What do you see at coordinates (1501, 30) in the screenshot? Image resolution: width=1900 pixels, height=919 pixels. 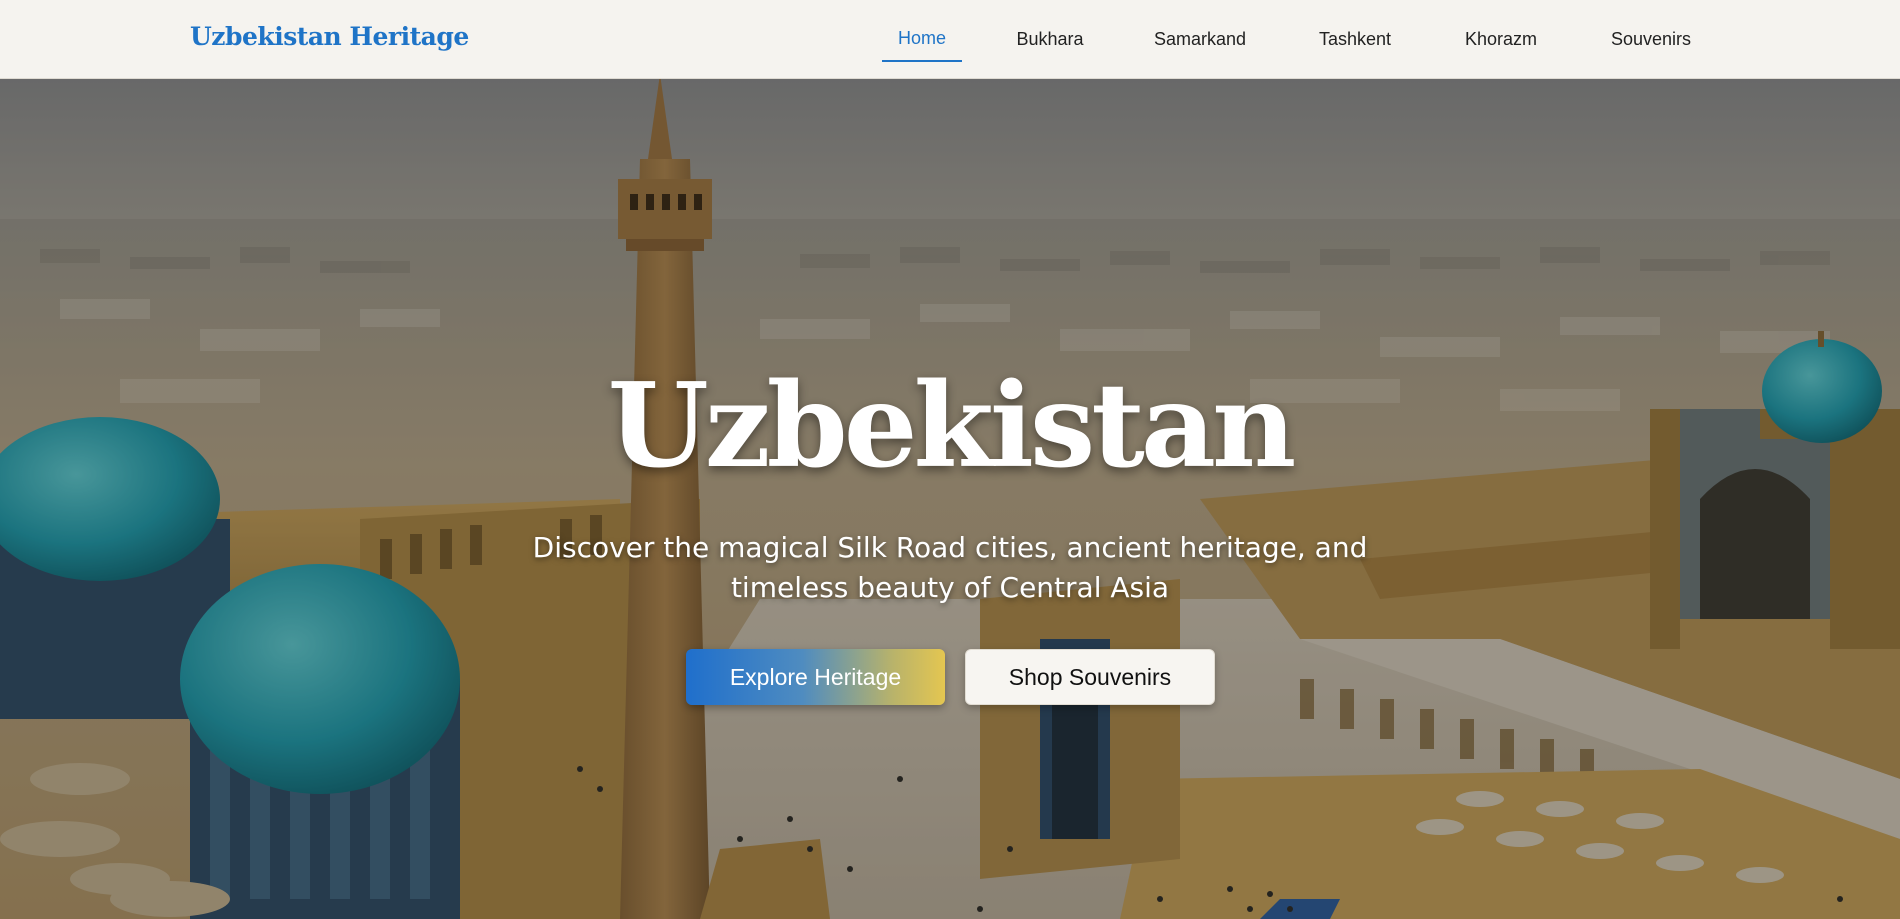 I see `nav-item-khorazm: Khorazm` at bounding box center [1501, 30].